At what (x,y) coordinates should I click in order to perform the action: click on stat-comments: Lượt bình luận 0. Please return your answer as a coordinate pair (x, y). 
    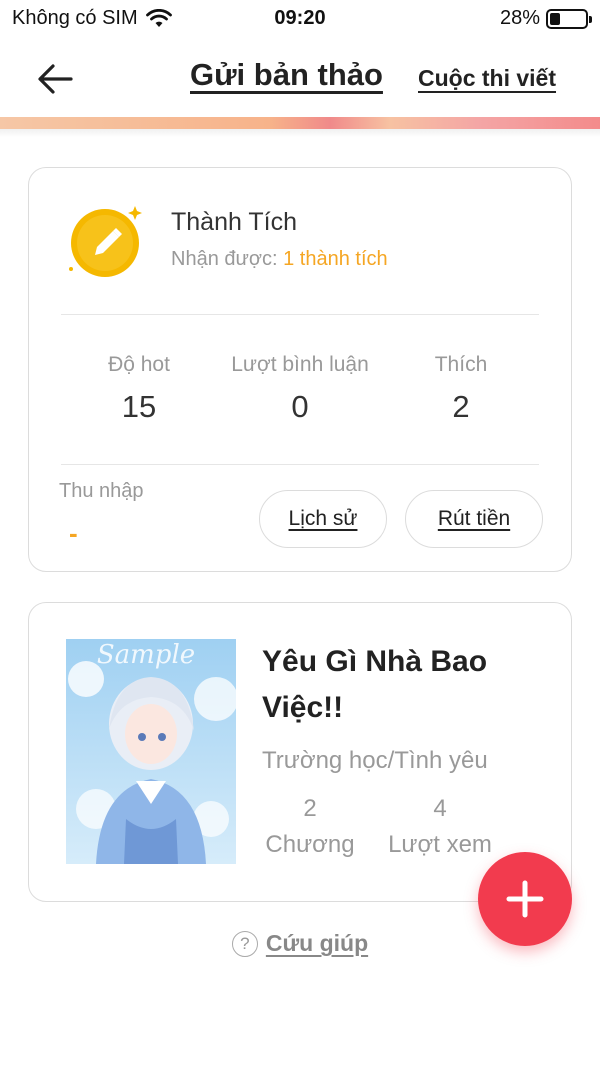
    Looking at the image, I should click on (300, 389).